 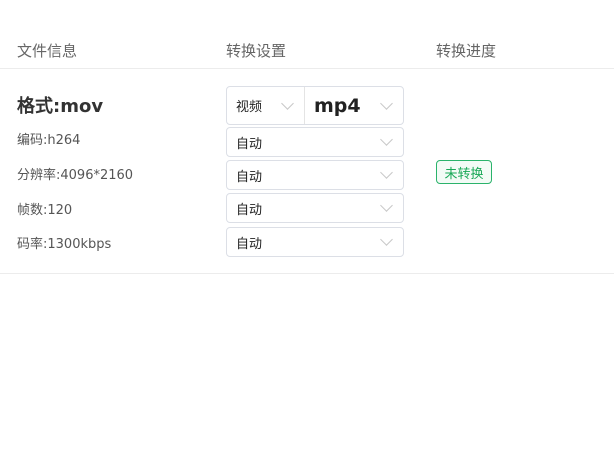 What do you see at coordinates (49, 140) in the screenshot?
I see `file-codec: 编码:h264` at bounding box center [49, 140].